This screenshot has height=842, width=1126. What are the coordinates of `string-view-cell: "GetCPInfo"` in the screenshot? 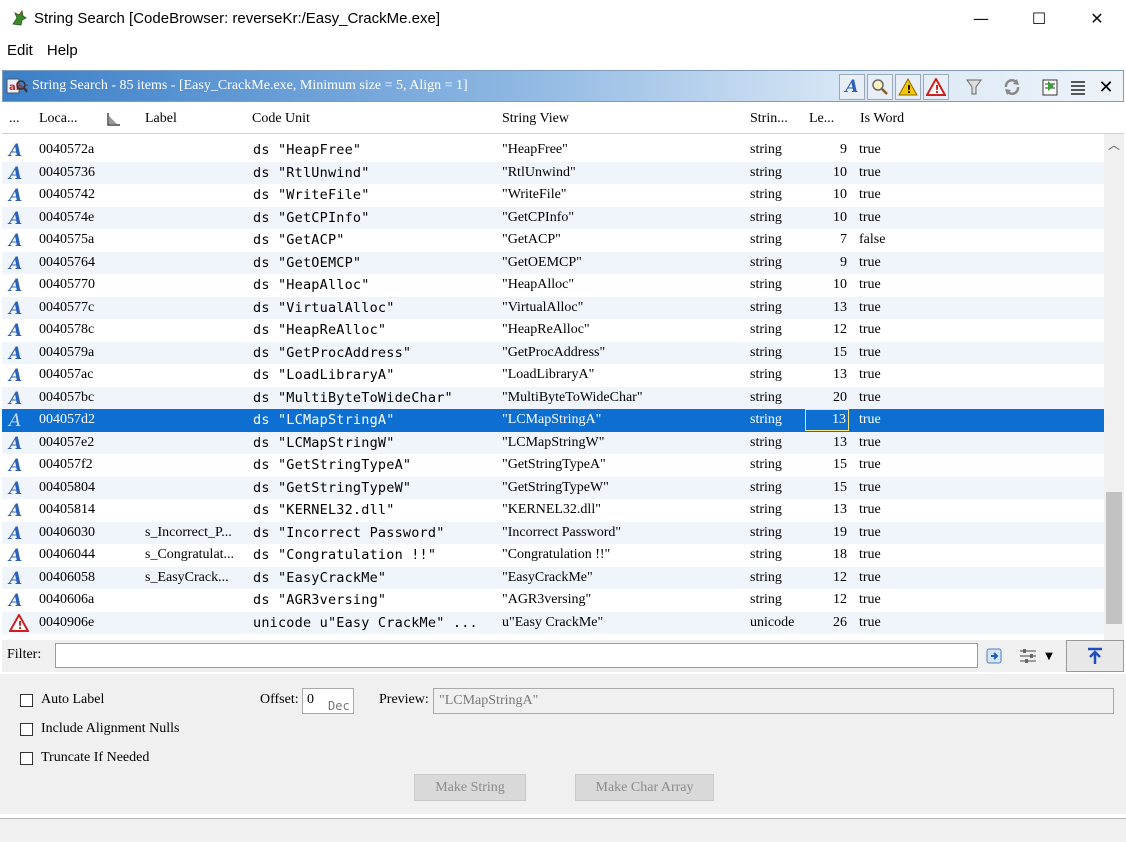 It's located at (538, 218).